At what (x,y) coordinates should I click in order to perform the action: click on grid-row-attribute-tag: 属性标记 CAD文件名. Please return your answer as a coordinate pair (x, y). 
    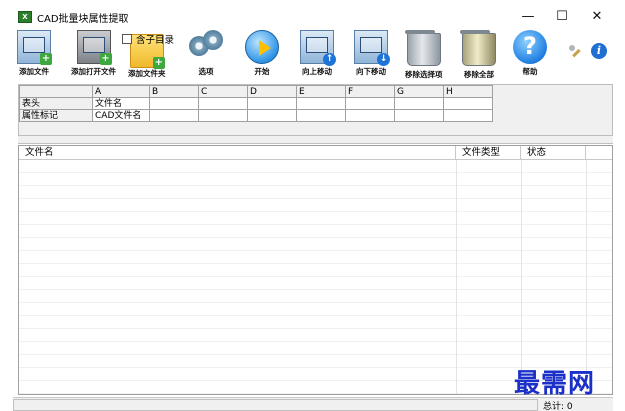
    Looking at the image, I should click on (256, 115).